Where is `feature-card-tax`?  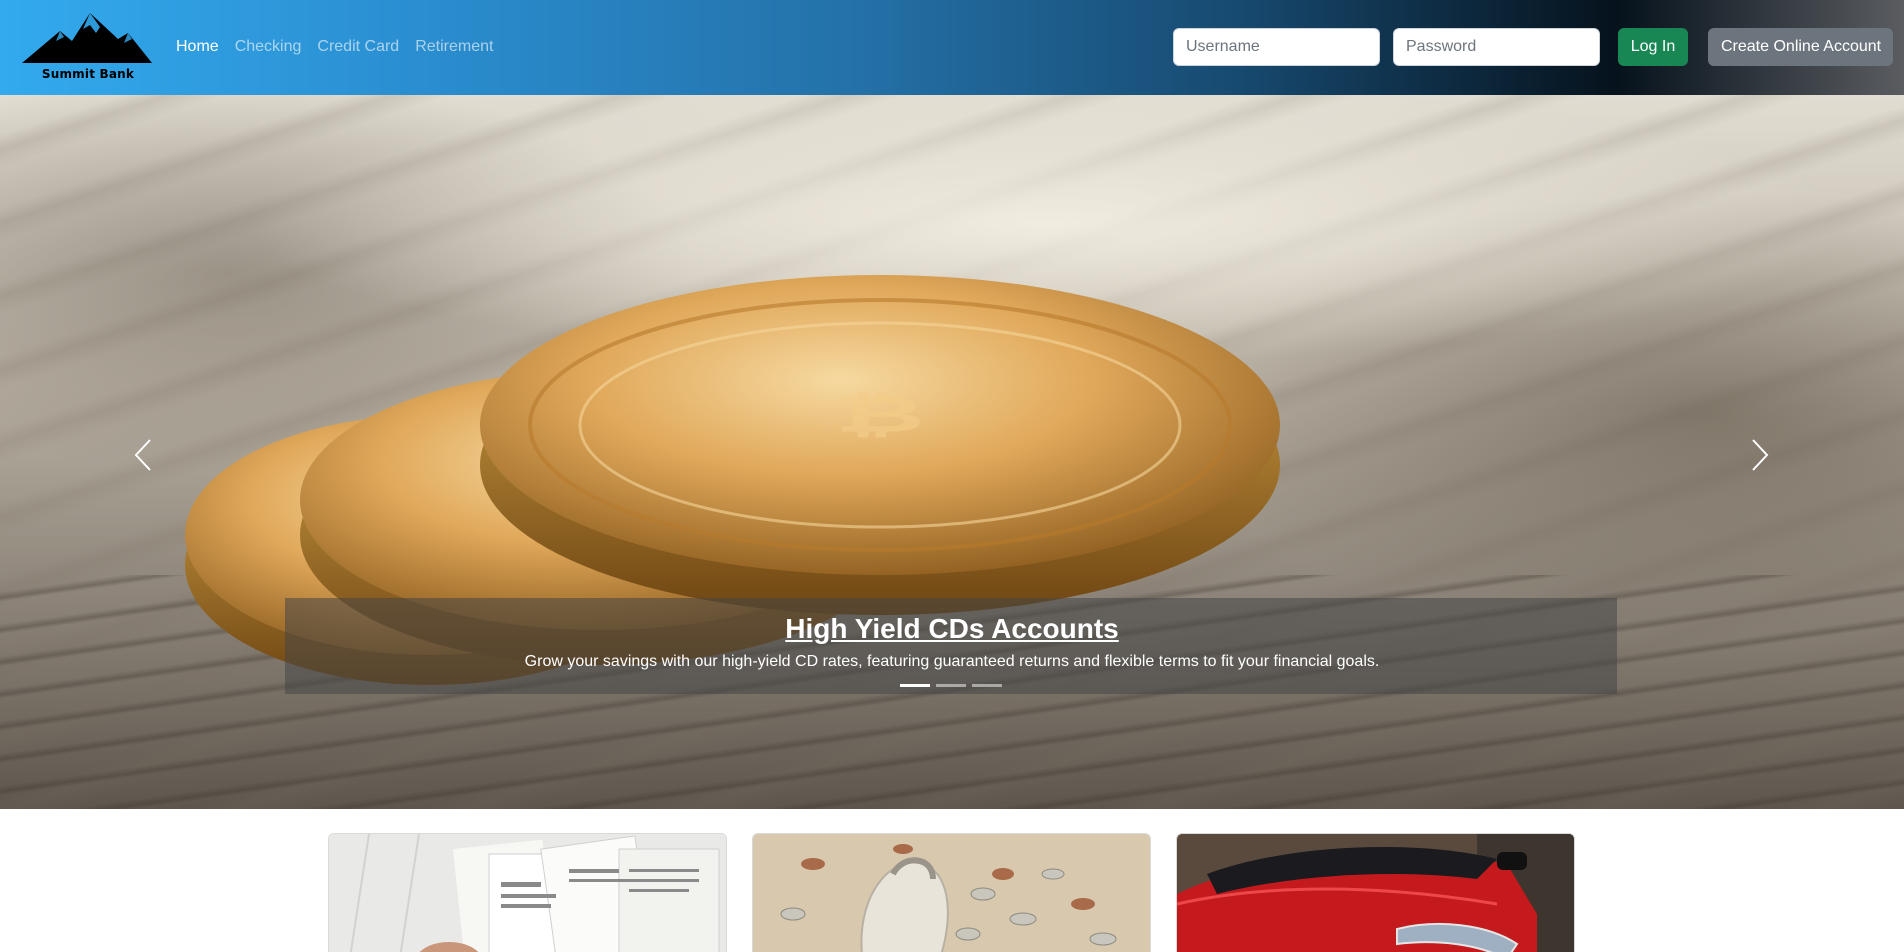 feature-card-tax is located at coordinates (527, 892).